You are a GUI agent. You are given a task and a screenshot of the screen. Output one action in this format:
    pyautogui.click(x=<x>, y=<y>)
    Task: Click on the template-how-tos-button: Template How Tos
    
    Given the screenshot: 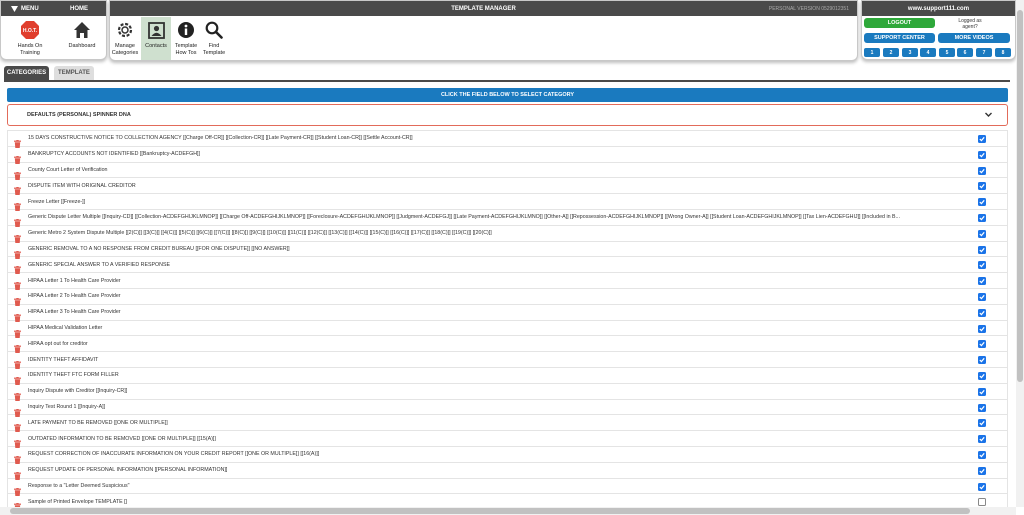 What is the action you would take?
    pyautogui.click(x=186, y=38)
    